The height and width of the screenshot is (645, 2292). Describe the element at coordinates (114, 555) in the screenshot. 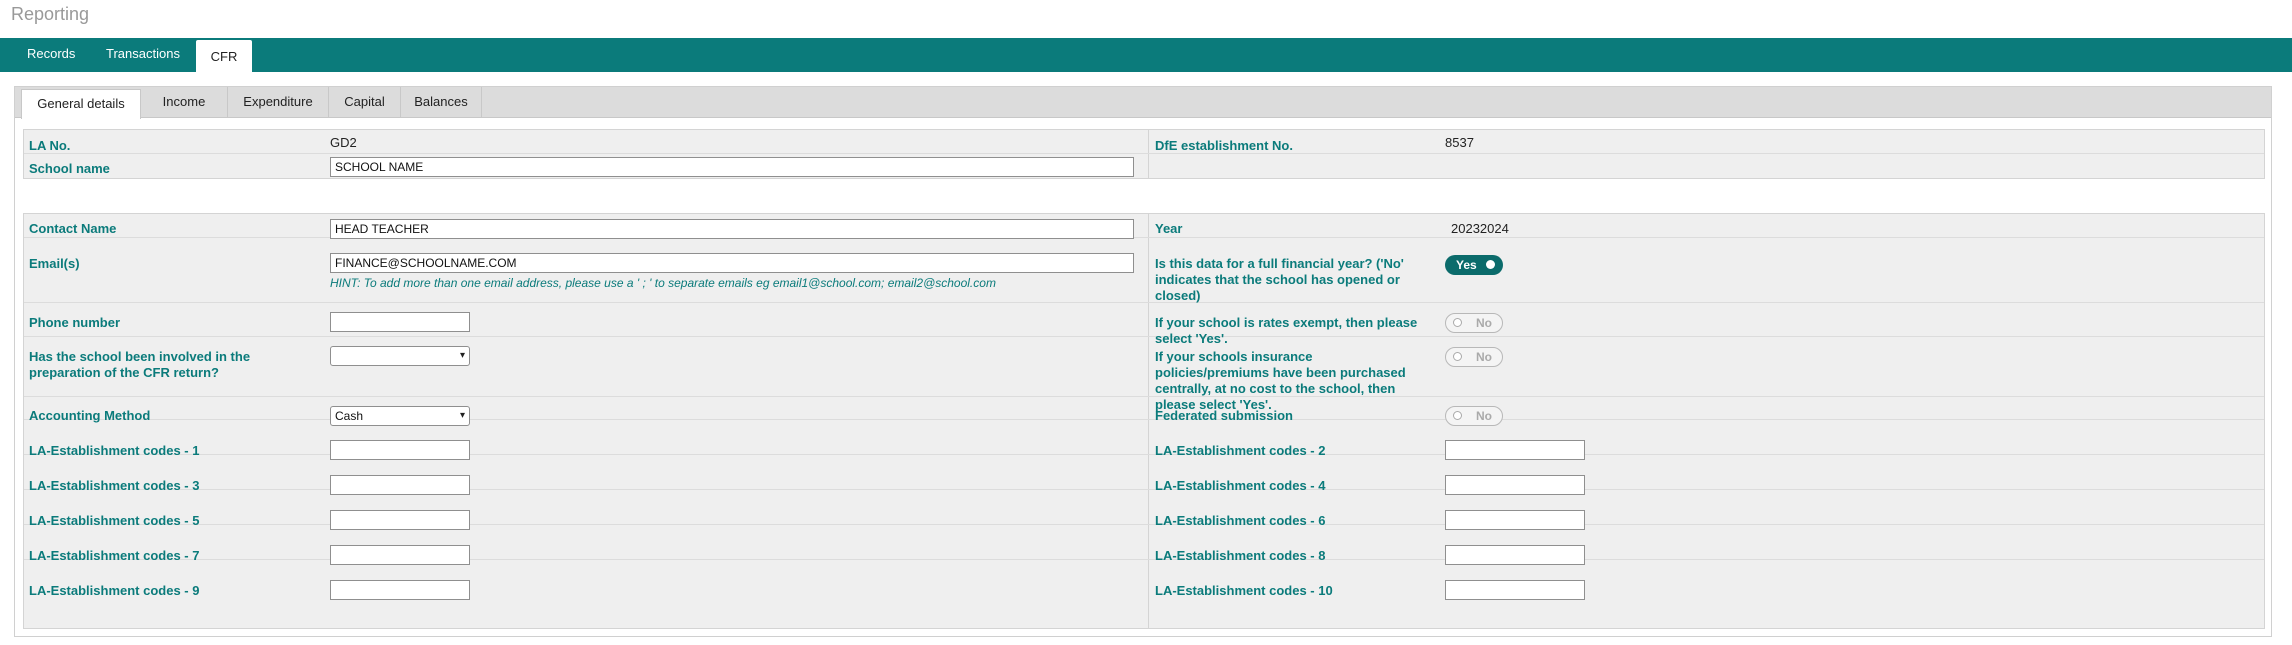

I see `la-code-7-label: LA-Establishment codes - 7` at that location.